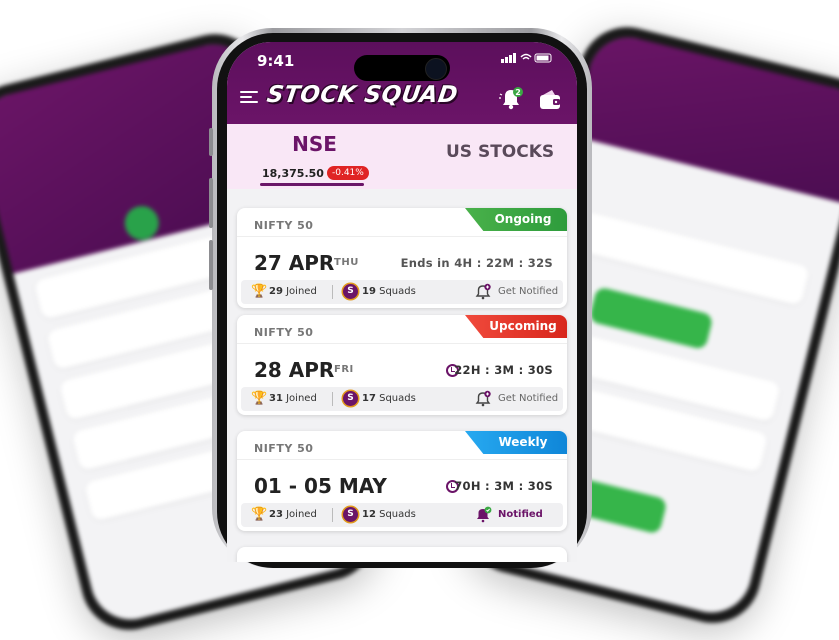 The image size is (839, 640). Describe the element at coordinates (346, 262) in the screenshot. I see `card-day: THU` at that location.